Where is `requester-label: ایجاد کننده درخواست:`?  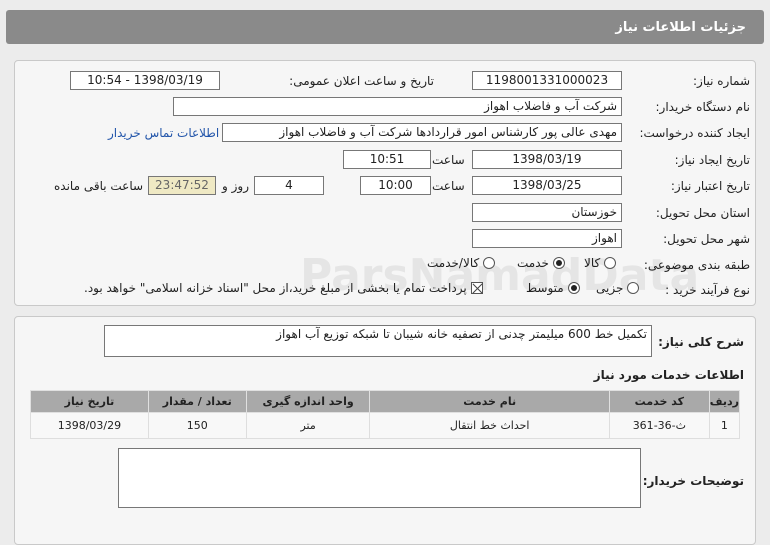
requester-label: ایجاد کننده درخواست: is located at coordinates (694, 133).